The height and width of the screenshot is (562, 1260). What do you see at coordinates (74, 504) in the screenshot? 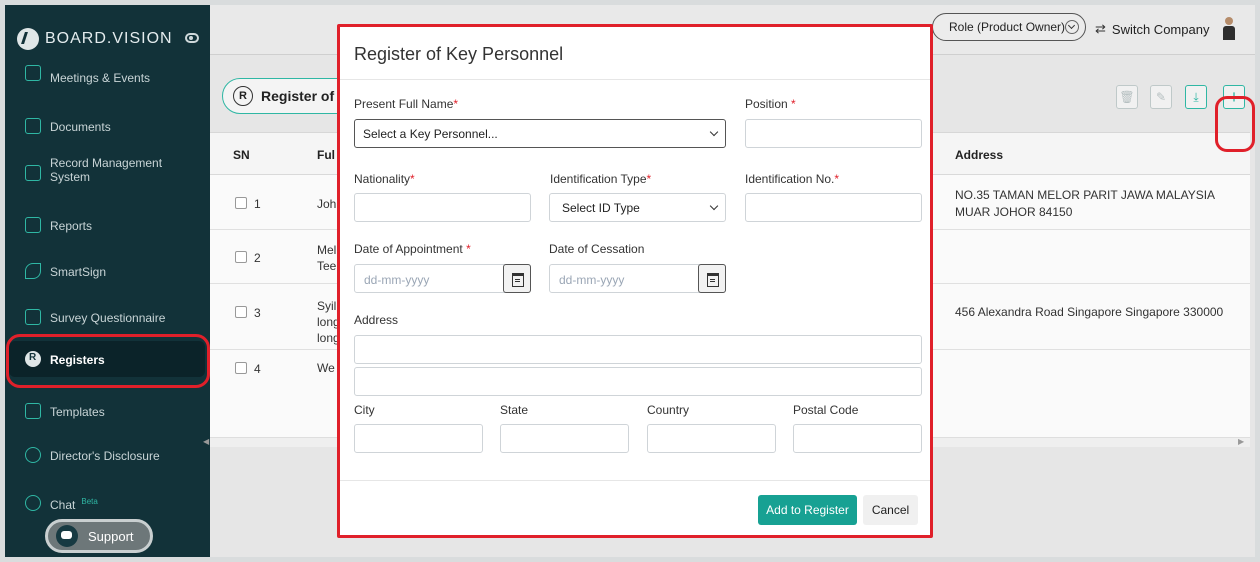
I see `sidebar-item-label: Chat Beta` at bounding box center [74, 504].